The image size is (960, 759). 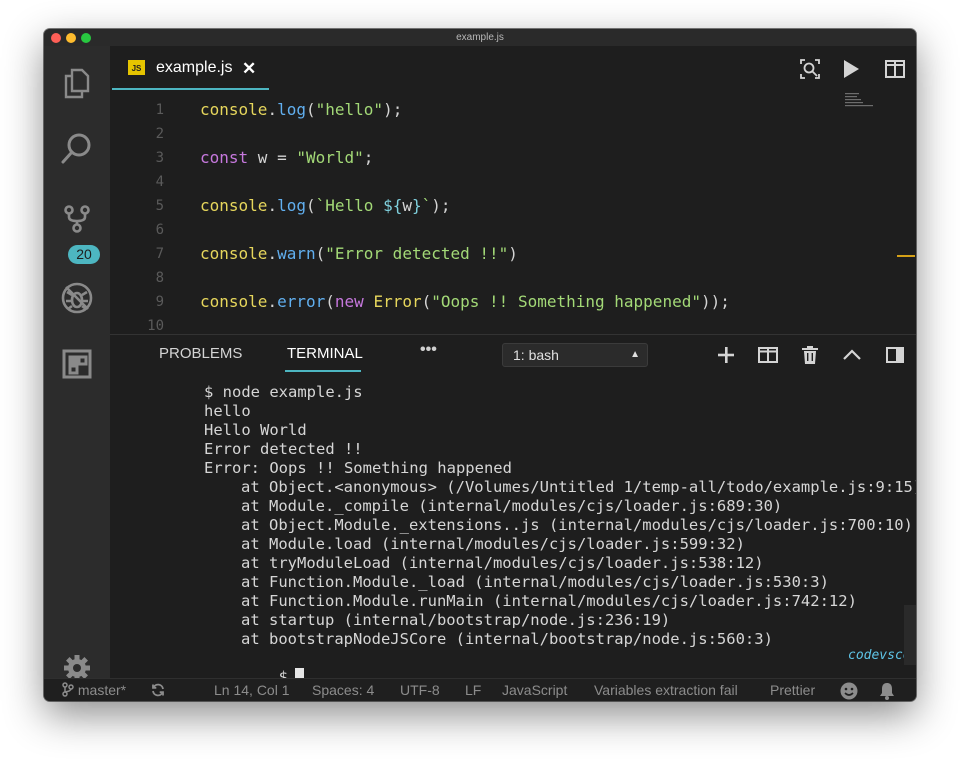 I want to click on source-control-badge: 20, so click(x=84, y=254).